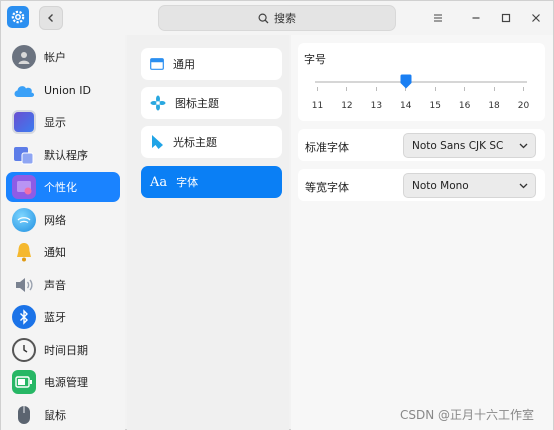  I want to click on back-button, so click(51, 18).